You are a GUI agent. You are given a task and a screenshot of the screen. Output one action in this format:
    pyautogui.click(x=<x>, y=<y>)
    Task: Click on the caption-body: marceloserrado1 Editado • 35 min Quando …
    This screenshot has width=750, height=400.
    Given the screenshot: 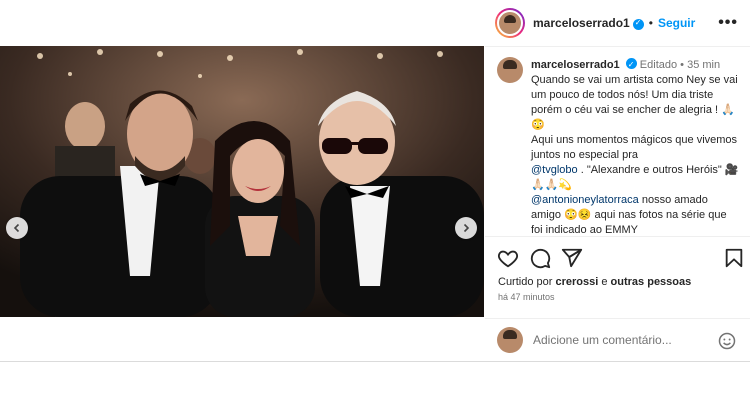 What is the action you would take?
    pyautogui.click(x=635, y=145)
    